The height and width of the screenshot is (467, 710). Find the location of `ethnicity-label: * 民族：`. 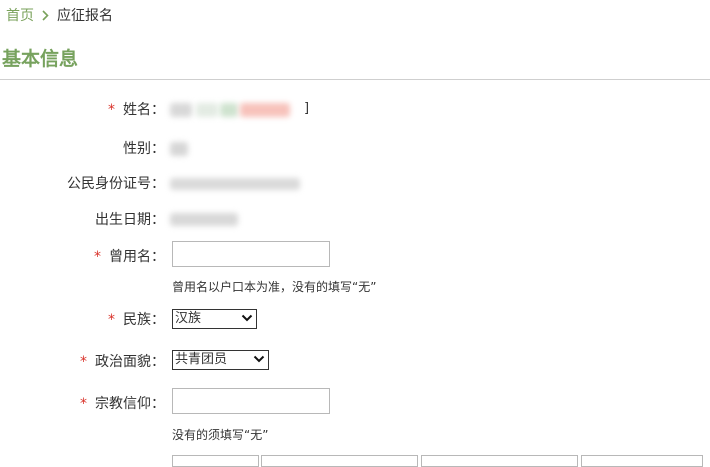

ethnicity-label: * 民族： is located at coordinates (136, 320).